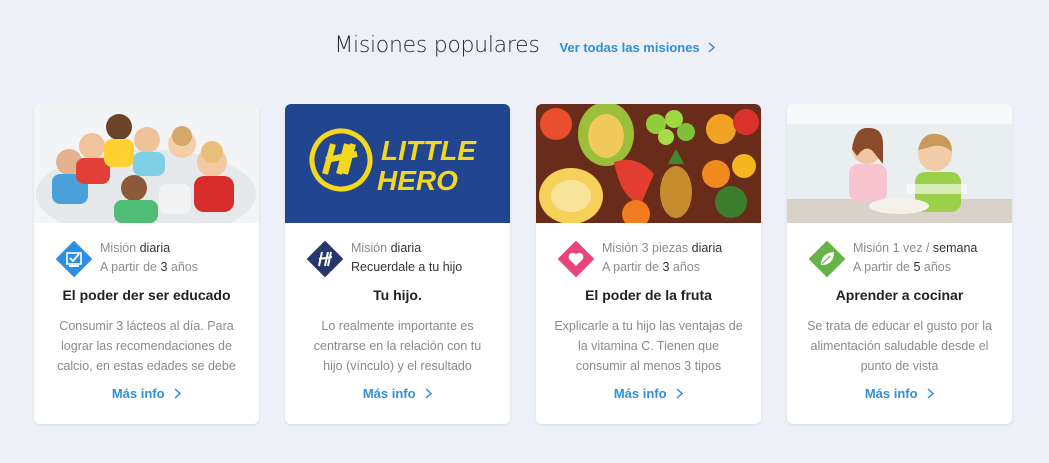 This screenshot has height=463, width=1049. What do you see at coordinates (407, 267) in the screenshot?
I see `reminder-label: Recuerdale a tu hijo` at bounding box center [407, 267].